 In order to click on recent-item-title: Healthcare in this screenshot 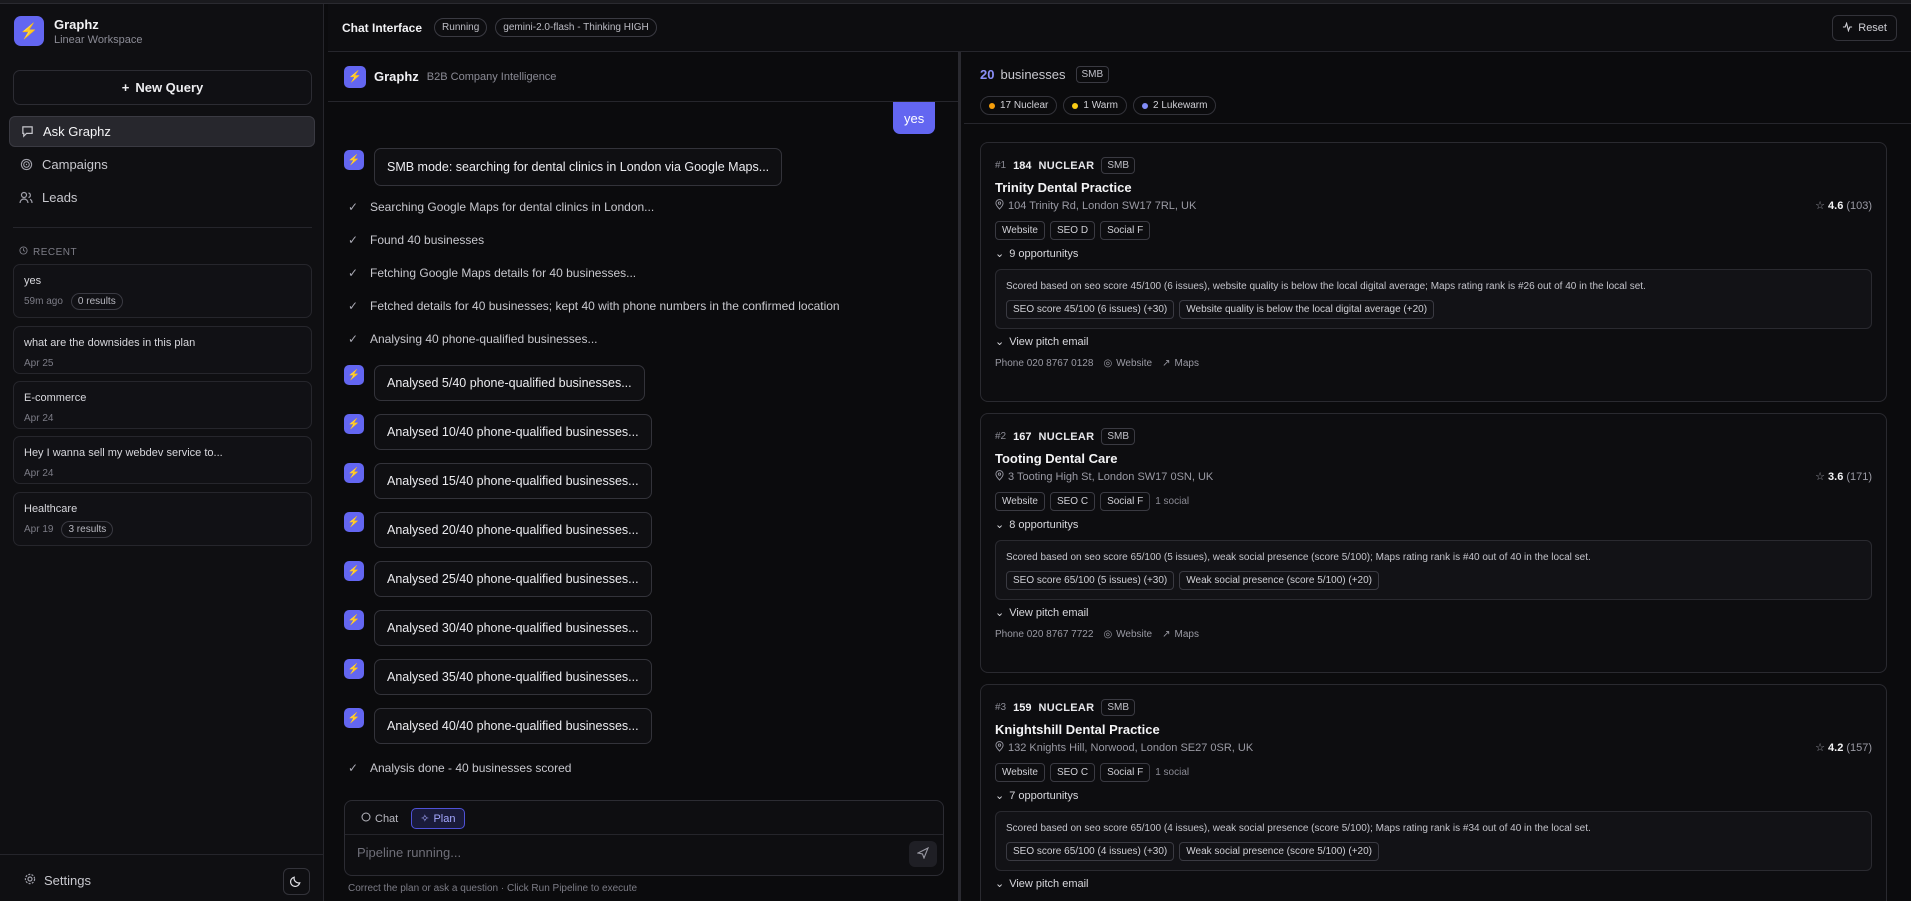, I will do `click(51, 509)`.